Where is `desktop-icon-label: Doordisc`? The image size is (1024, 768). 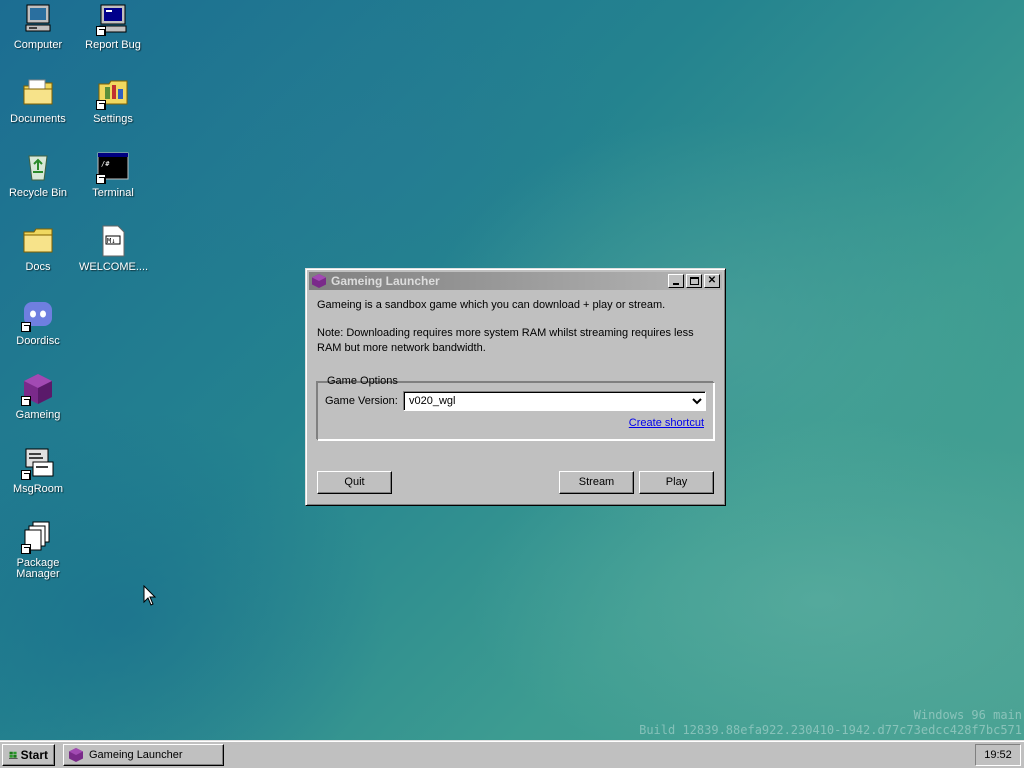
desktop-icon-label: Doordisc is located at coordinates (38, 341).